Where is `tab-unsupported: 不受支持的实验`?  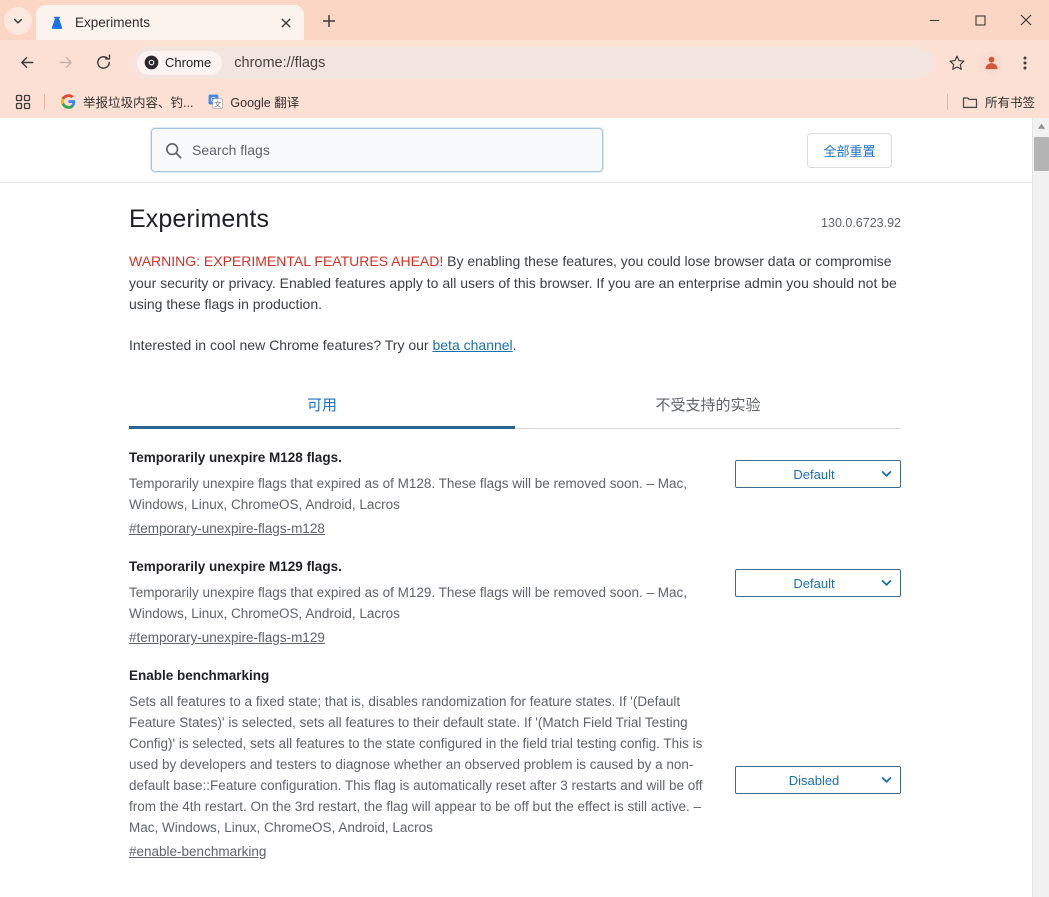
tab-unsupported: 不受支持的实验 is located at coordinates (708, 405).